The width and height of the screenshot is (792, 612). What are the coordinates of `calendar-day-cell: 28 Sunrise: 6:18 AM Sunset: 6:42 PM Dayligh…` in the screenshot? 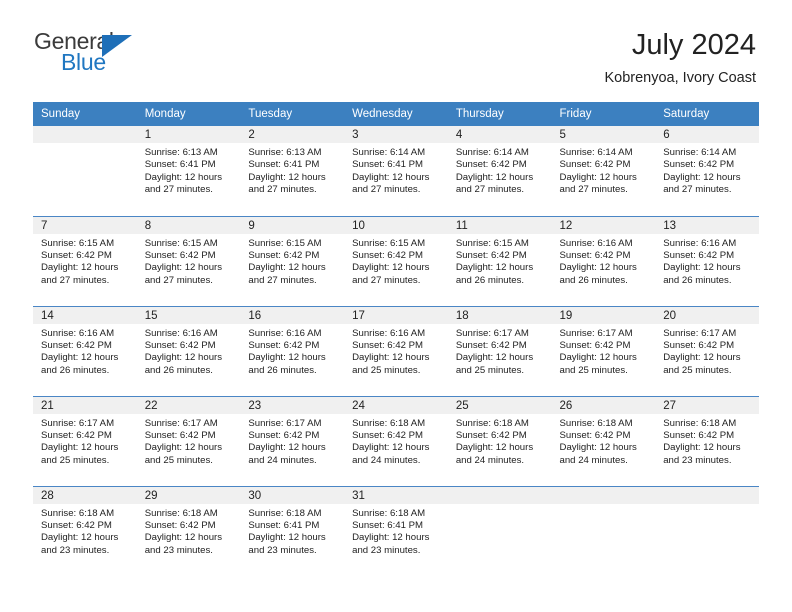 It's located at (85, 530).